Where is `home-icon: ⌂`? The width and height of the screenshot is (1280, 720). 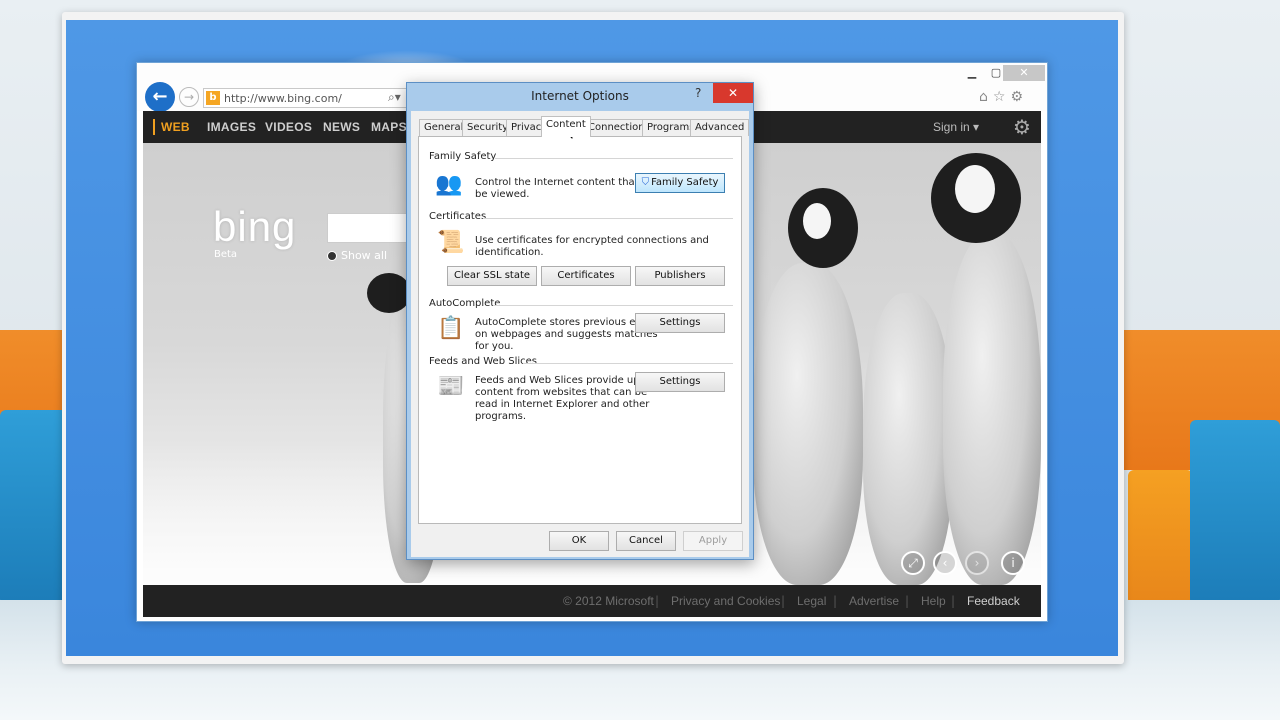 home-icon: ⌂ is located at coordinates (986, 97).